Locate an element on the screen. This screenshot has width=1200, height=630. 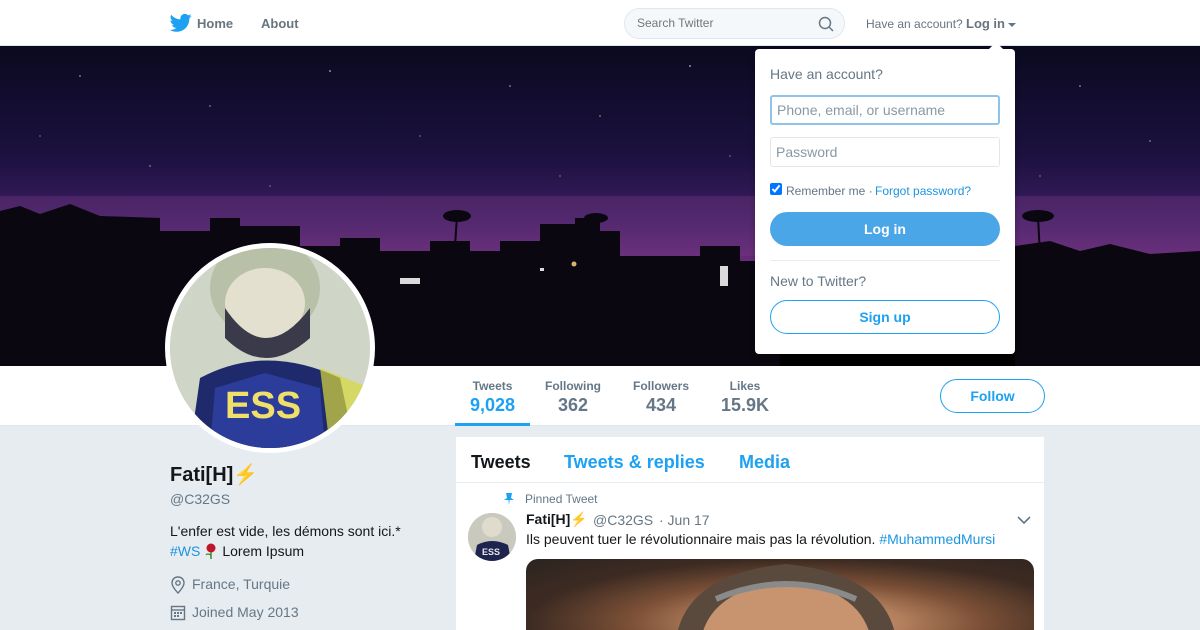
login-dropdown-title: Have an account? is located at coordinates (826, 74).